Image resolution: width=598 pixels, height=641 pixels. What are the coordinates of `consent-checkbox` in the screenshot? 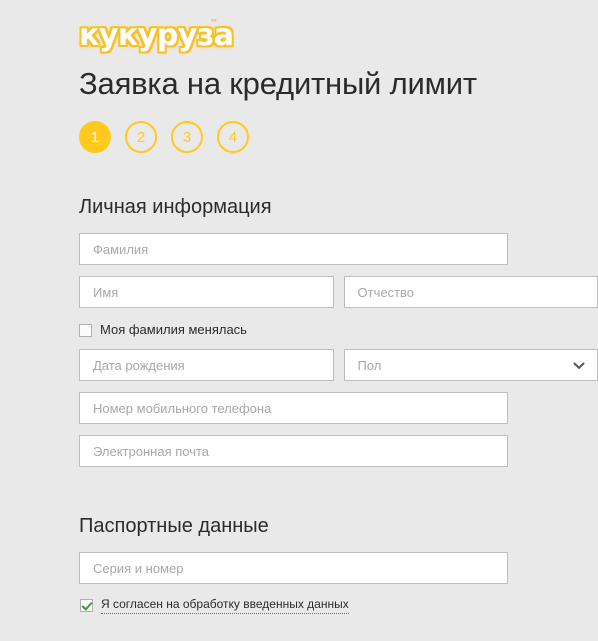 It's located at (86, 605).